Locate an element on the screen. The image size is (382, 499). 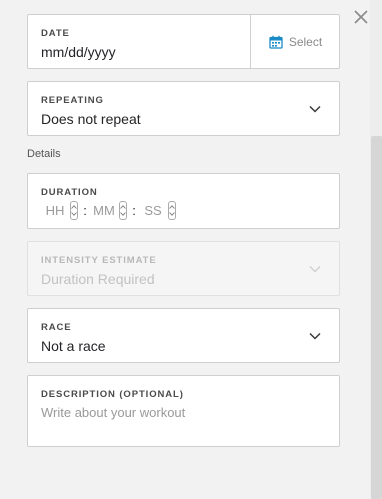
repeating-select: REPEATING Does not repeat is located at coordinates (183, 108).